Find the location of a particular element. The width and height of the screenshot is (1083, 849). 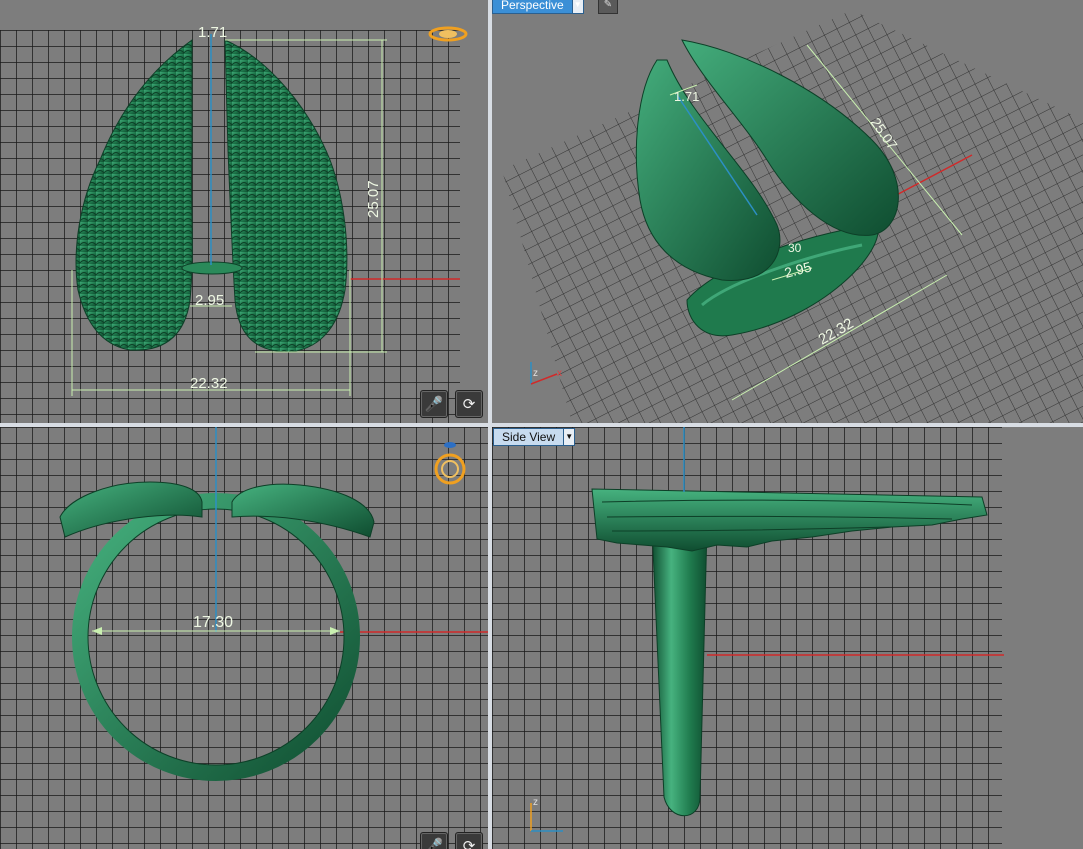

view-label: Perspective is located at coordinates (532, 6).